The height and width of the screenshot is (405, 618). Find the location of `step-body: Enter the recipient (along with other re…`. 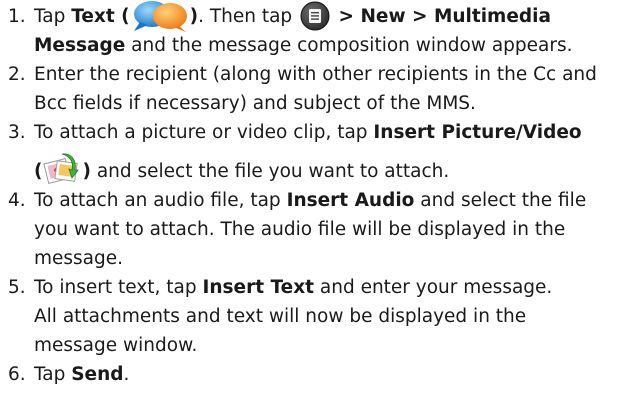

step-body: Enter the recipient (along with other re… is located at coordinates (323, 89).